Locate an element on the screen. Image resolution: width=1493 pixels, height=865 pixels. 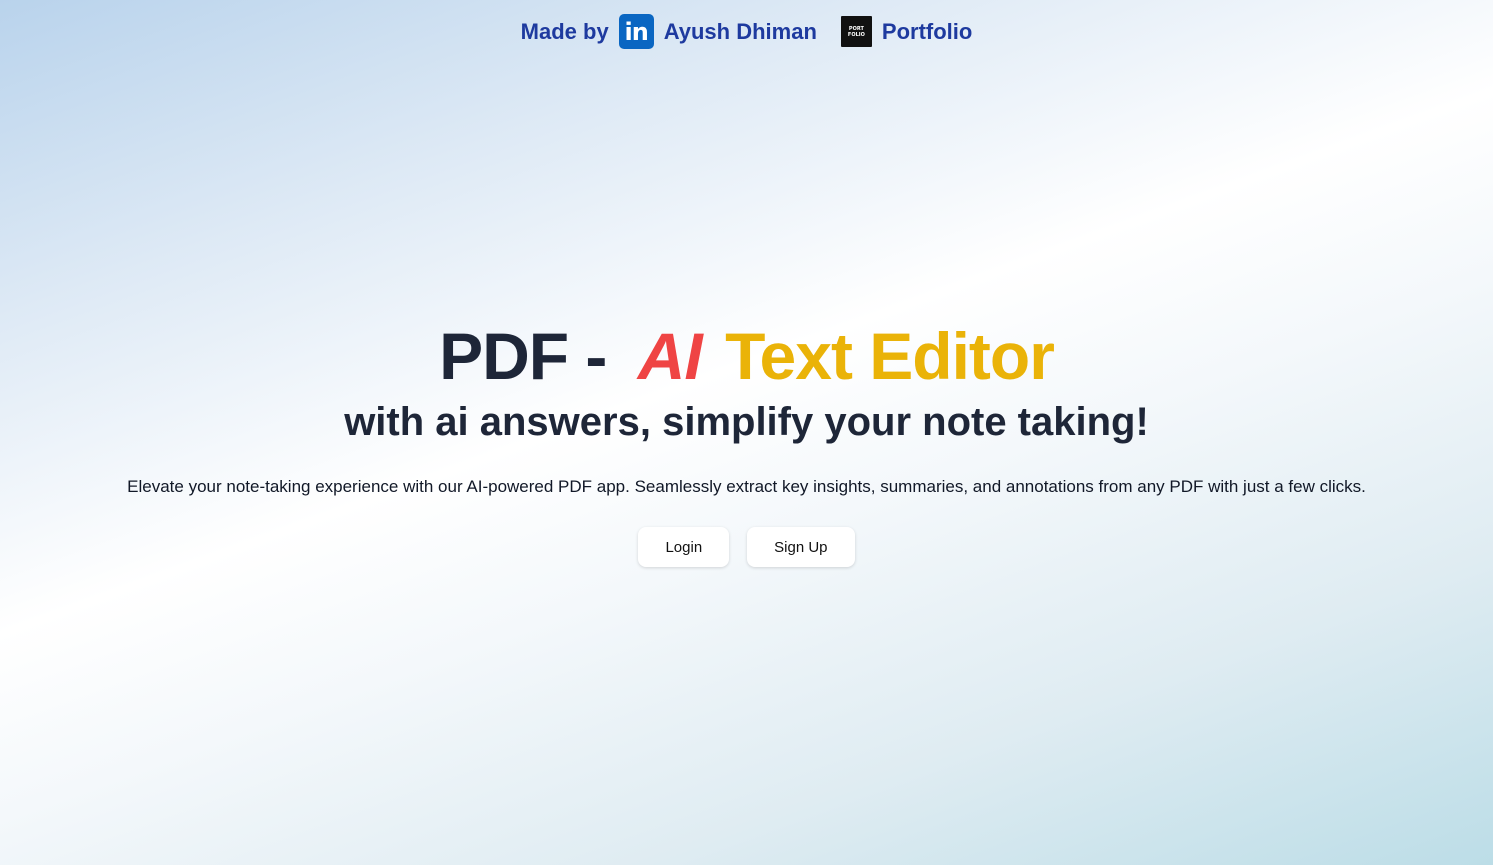
page-title: PDF - AI Text Editor is located at coordinates (746, 356).